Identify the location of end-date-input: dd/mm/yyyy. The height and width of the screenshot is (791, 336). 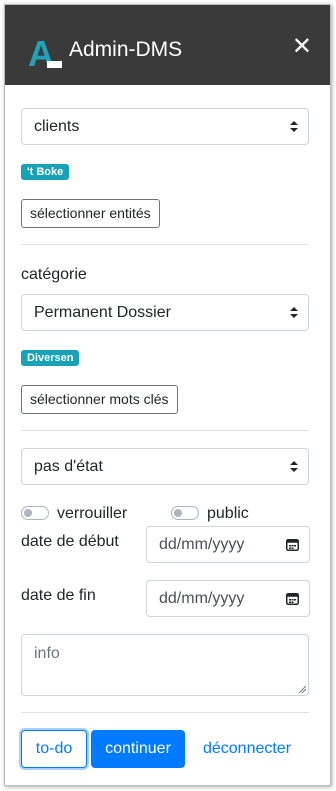
(228, 598).